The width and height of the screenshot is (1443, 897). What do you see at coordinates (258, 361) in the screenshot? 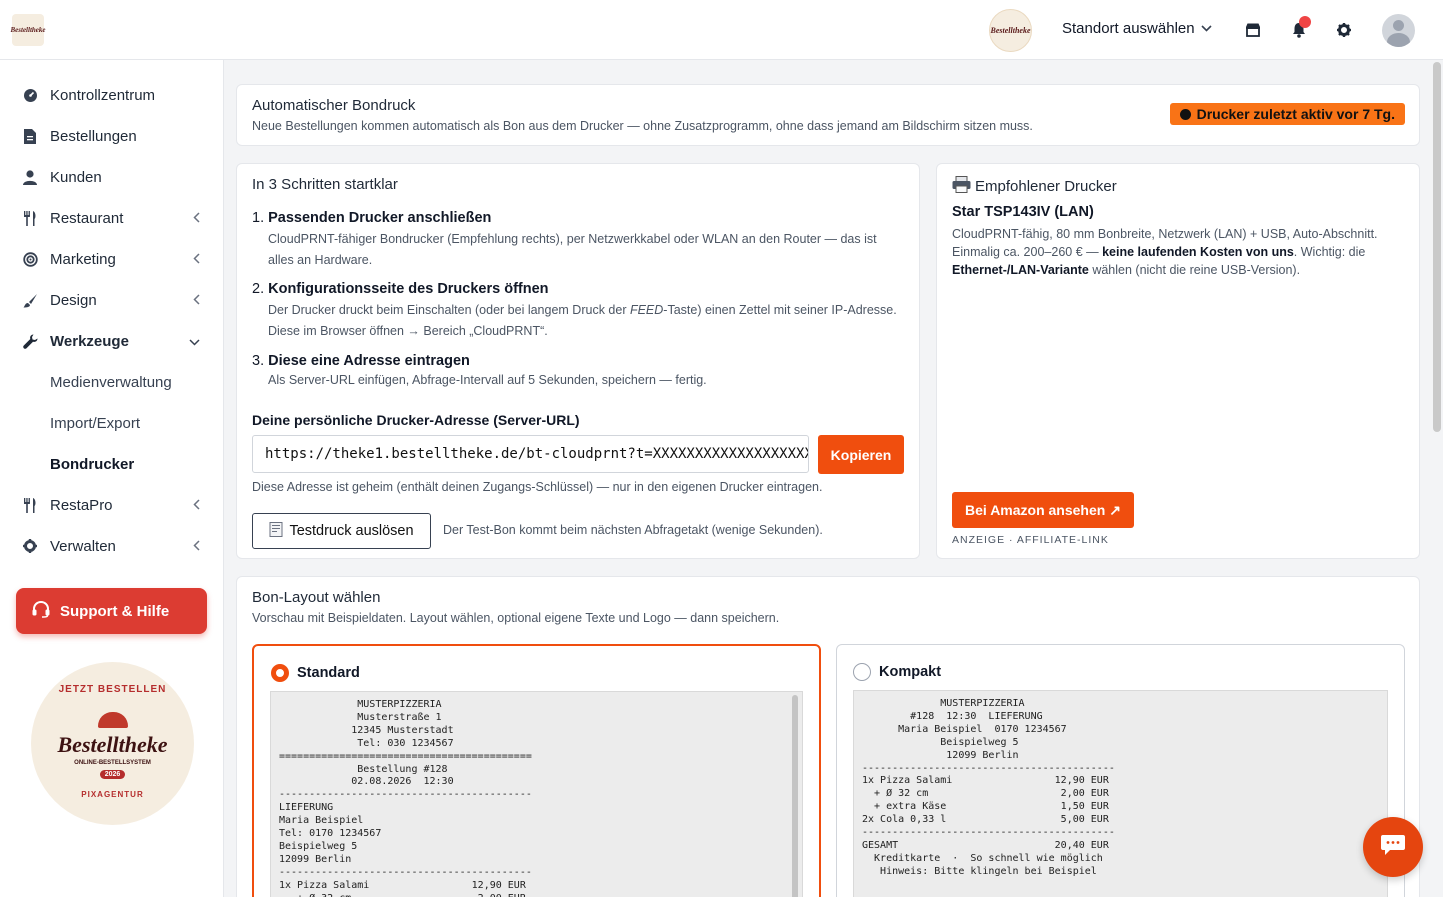
I see `step-number: 3.` at bounding box center [258, 361].